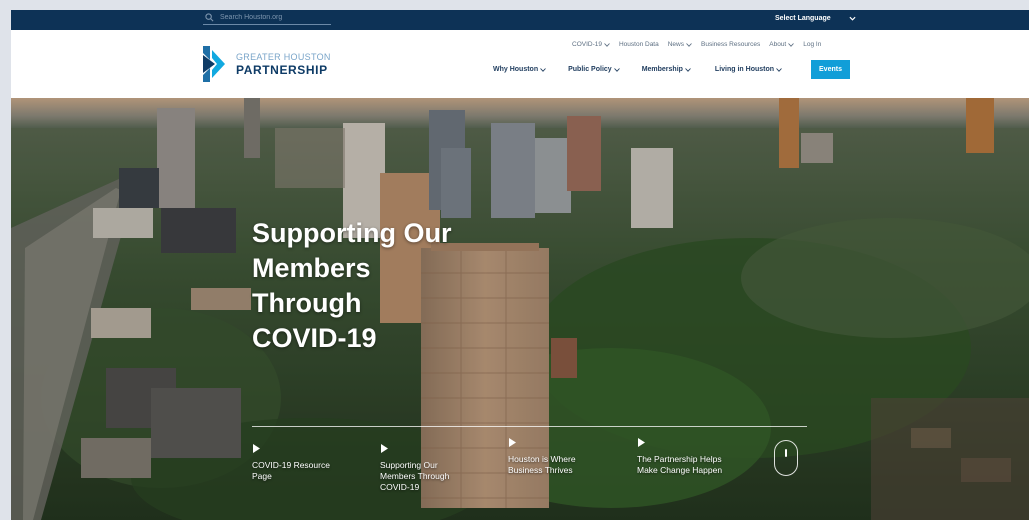 The height and width of the screenshot is (520, 1029). What do you see at coordinates (529, 426) in the screenshot?
I see `hero-divider` at bounding box center [529, 426].